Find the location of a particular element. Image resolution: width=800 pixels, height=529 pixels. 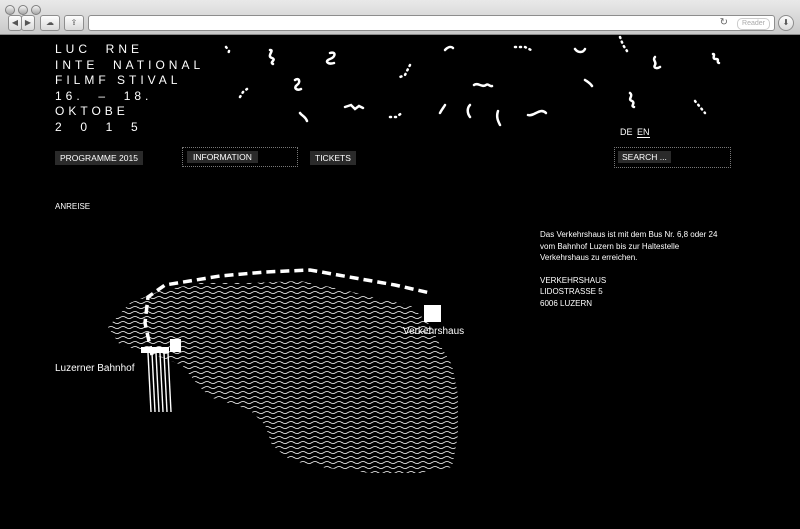

map-label-bahnhof: Luzerner Bahnhof is located at coordinates (95, 368).